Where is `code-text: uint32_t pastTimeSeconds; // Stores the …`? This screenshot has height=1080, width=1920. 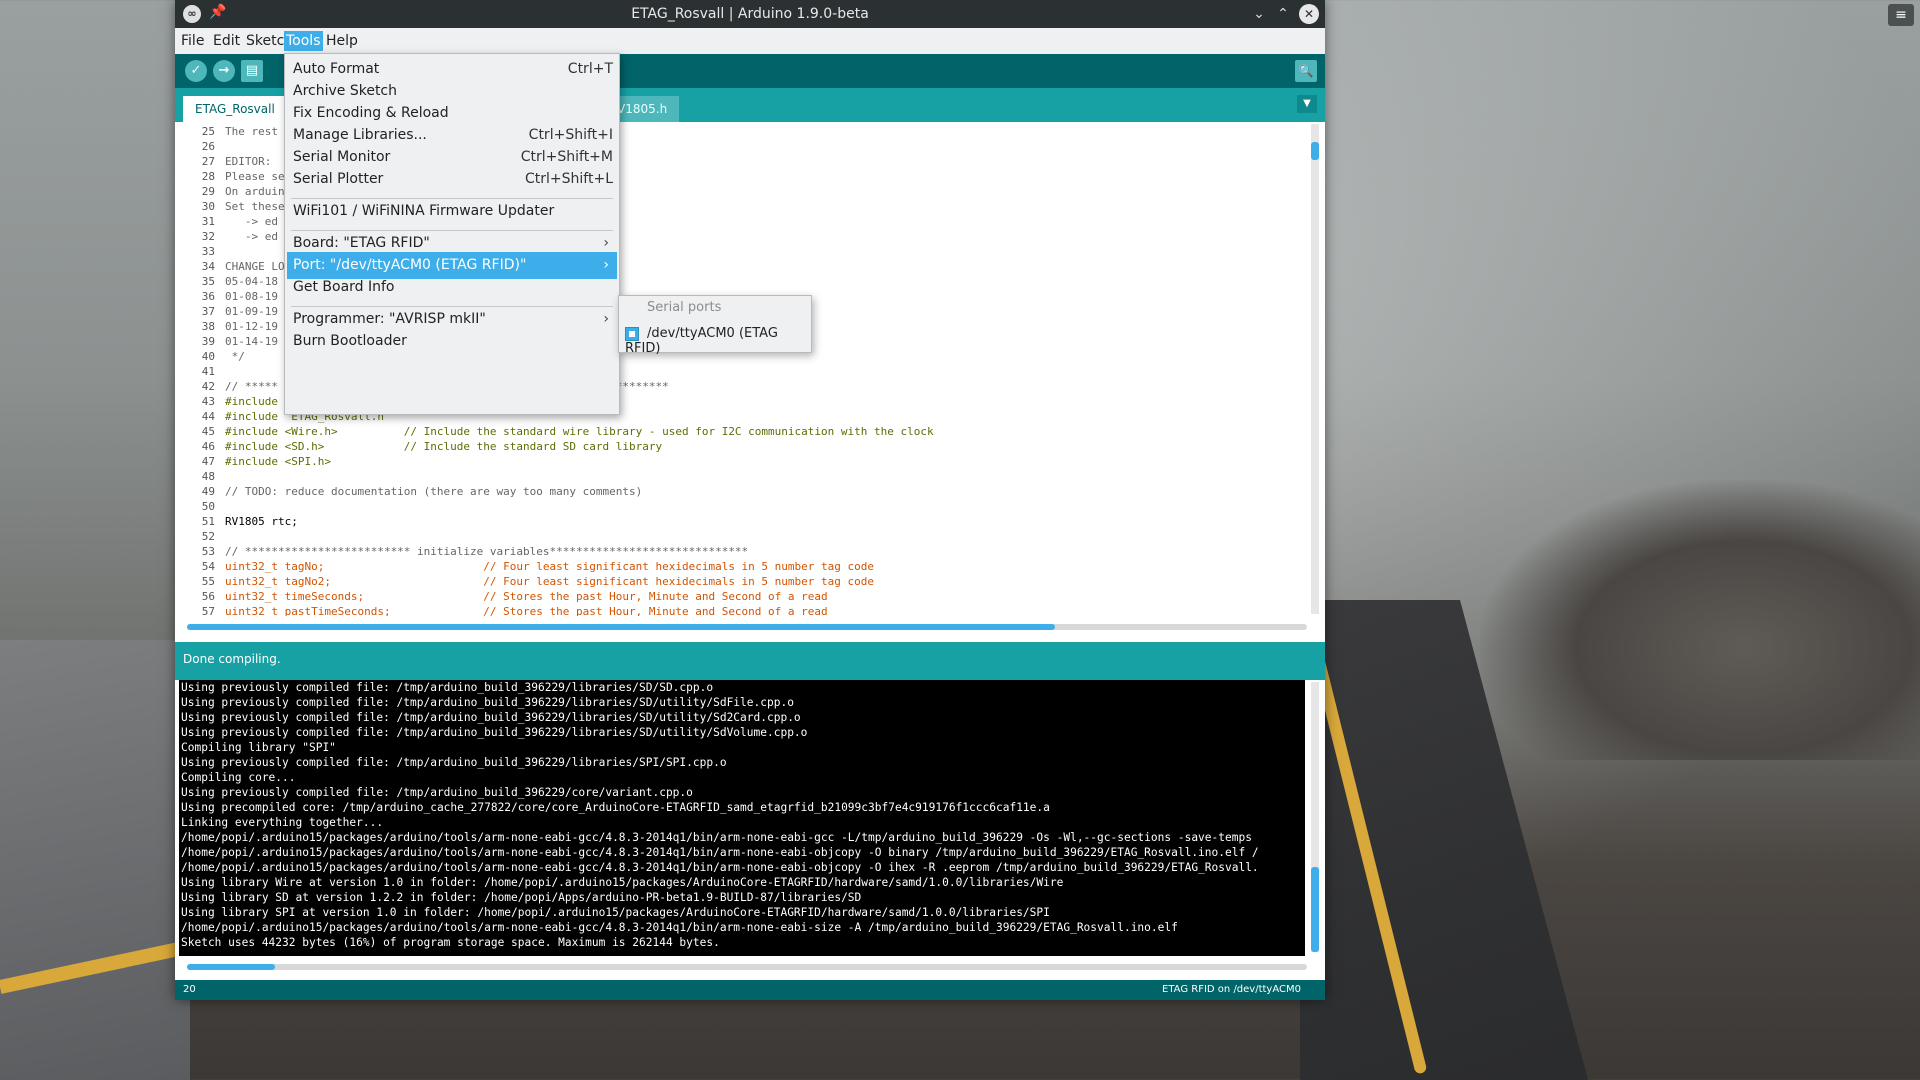
code-text: uint32_t pastTimeSeconds; // Stores the … is located at coordinates (526, 610).